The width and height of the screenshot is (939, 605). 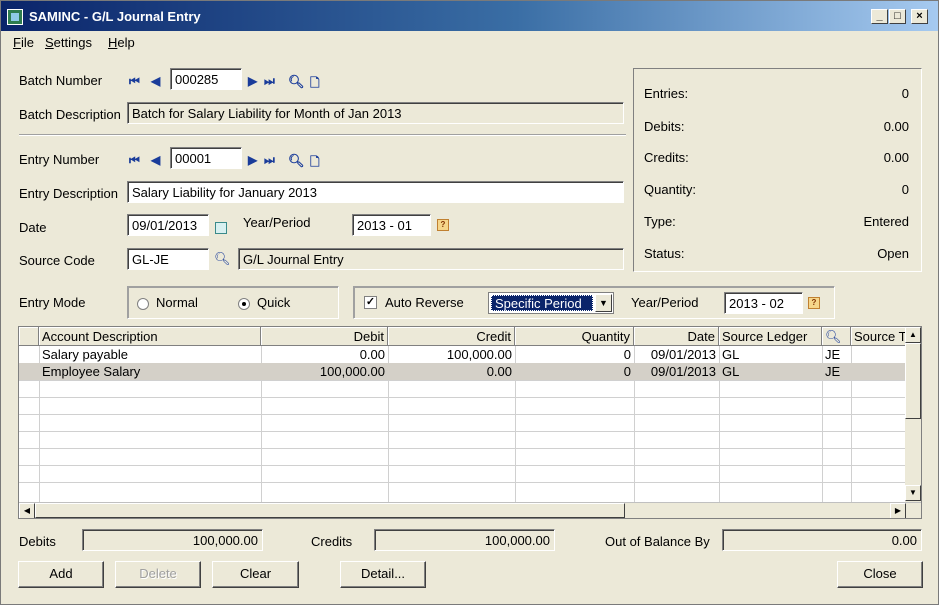 I want to click on debits-label: Debits:, so click(x=664, y=126).